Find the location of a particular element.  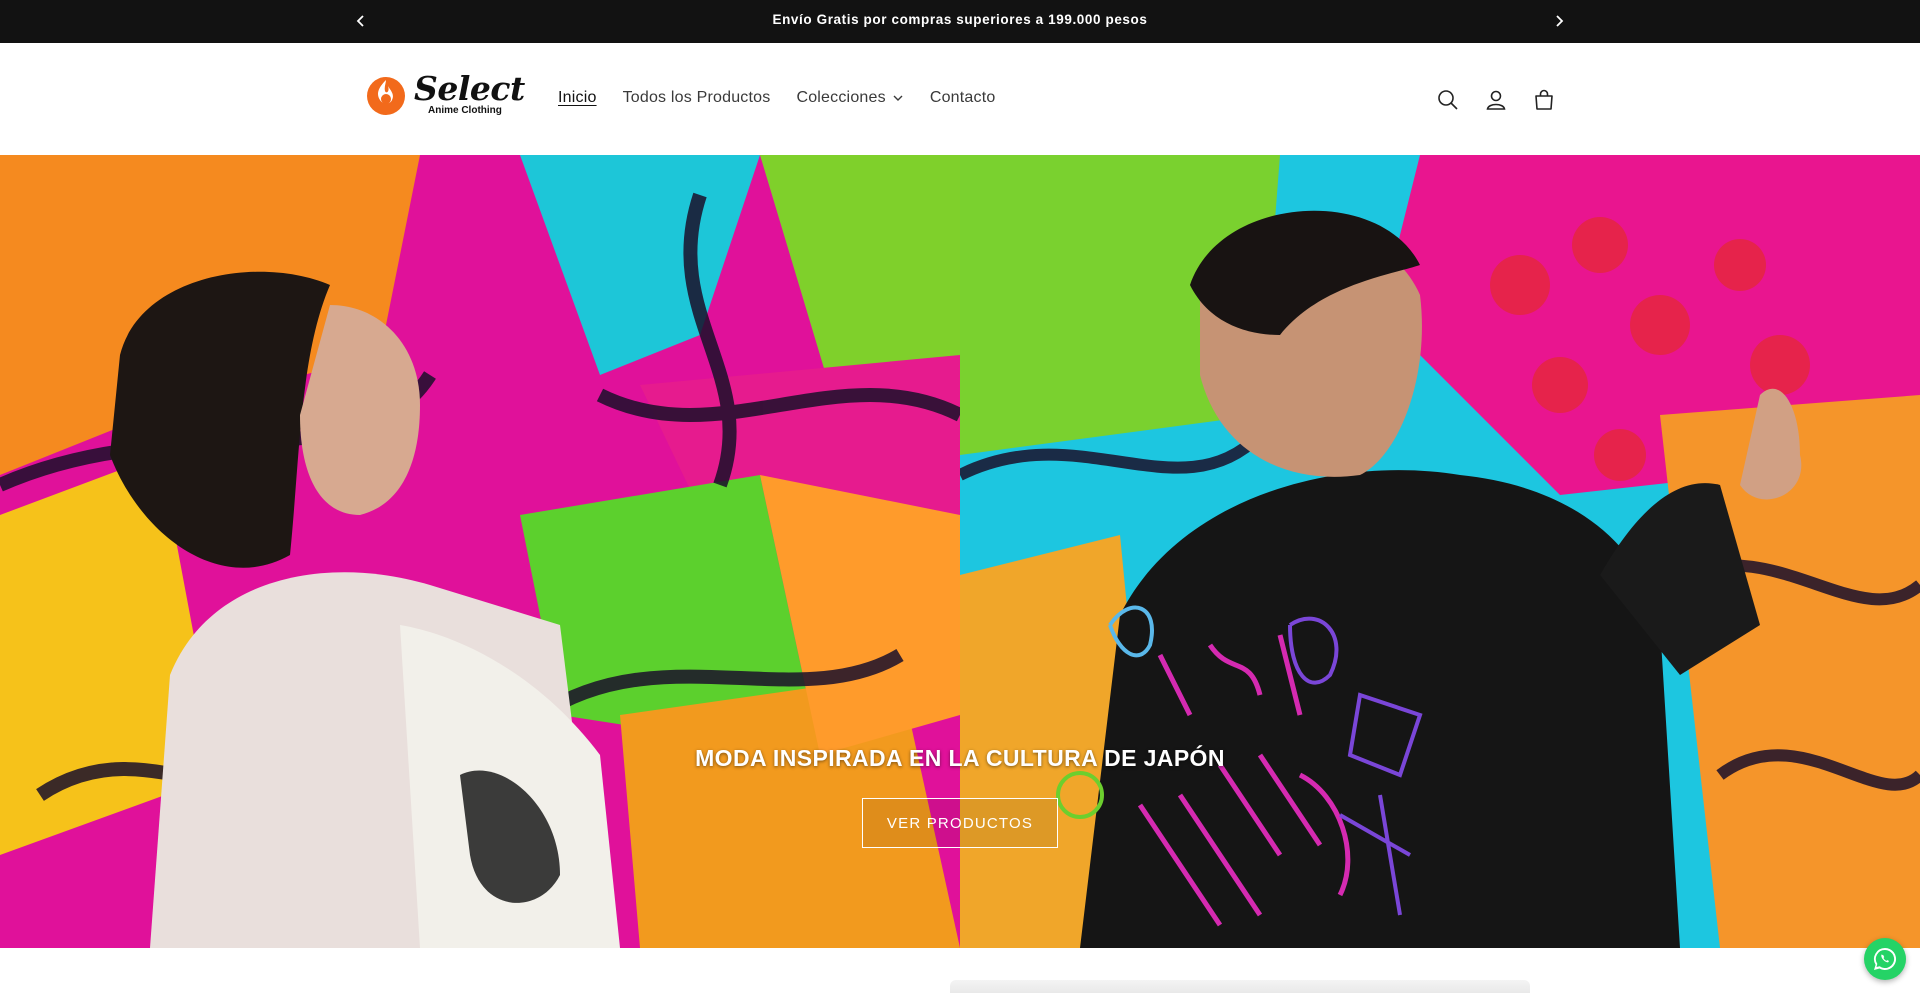

logo-wordmark: Select is located at coordinates (469, 88).